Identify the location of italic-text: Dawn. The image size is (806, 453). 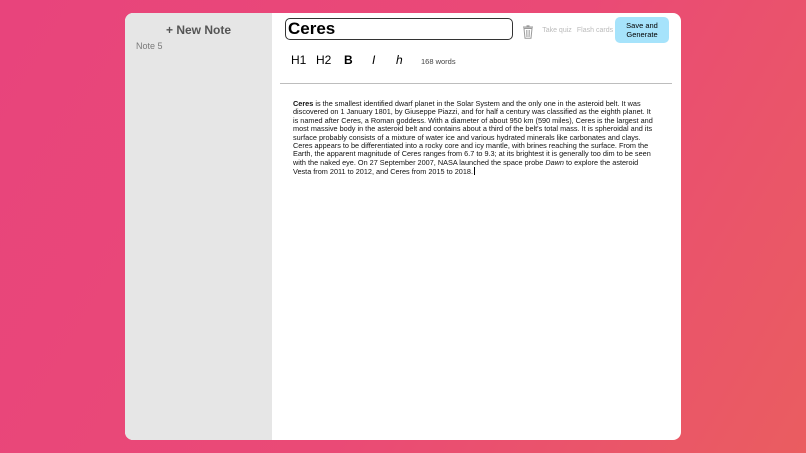
(554, 162).